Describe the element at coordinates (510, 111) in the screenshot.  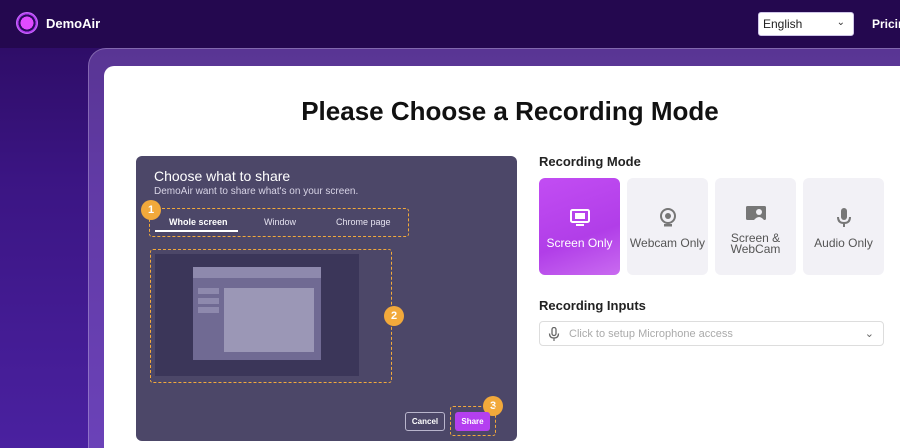
I see `page-title: Please Choose a Recording Mode` at that location.